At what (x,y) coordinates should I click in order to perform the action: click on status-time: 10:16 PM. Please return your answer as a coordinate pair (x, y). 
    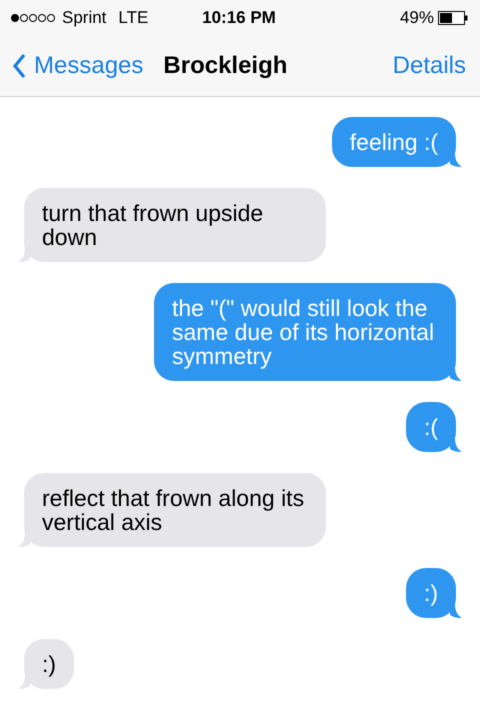
    Looking at the image, I should click on (239, 18).